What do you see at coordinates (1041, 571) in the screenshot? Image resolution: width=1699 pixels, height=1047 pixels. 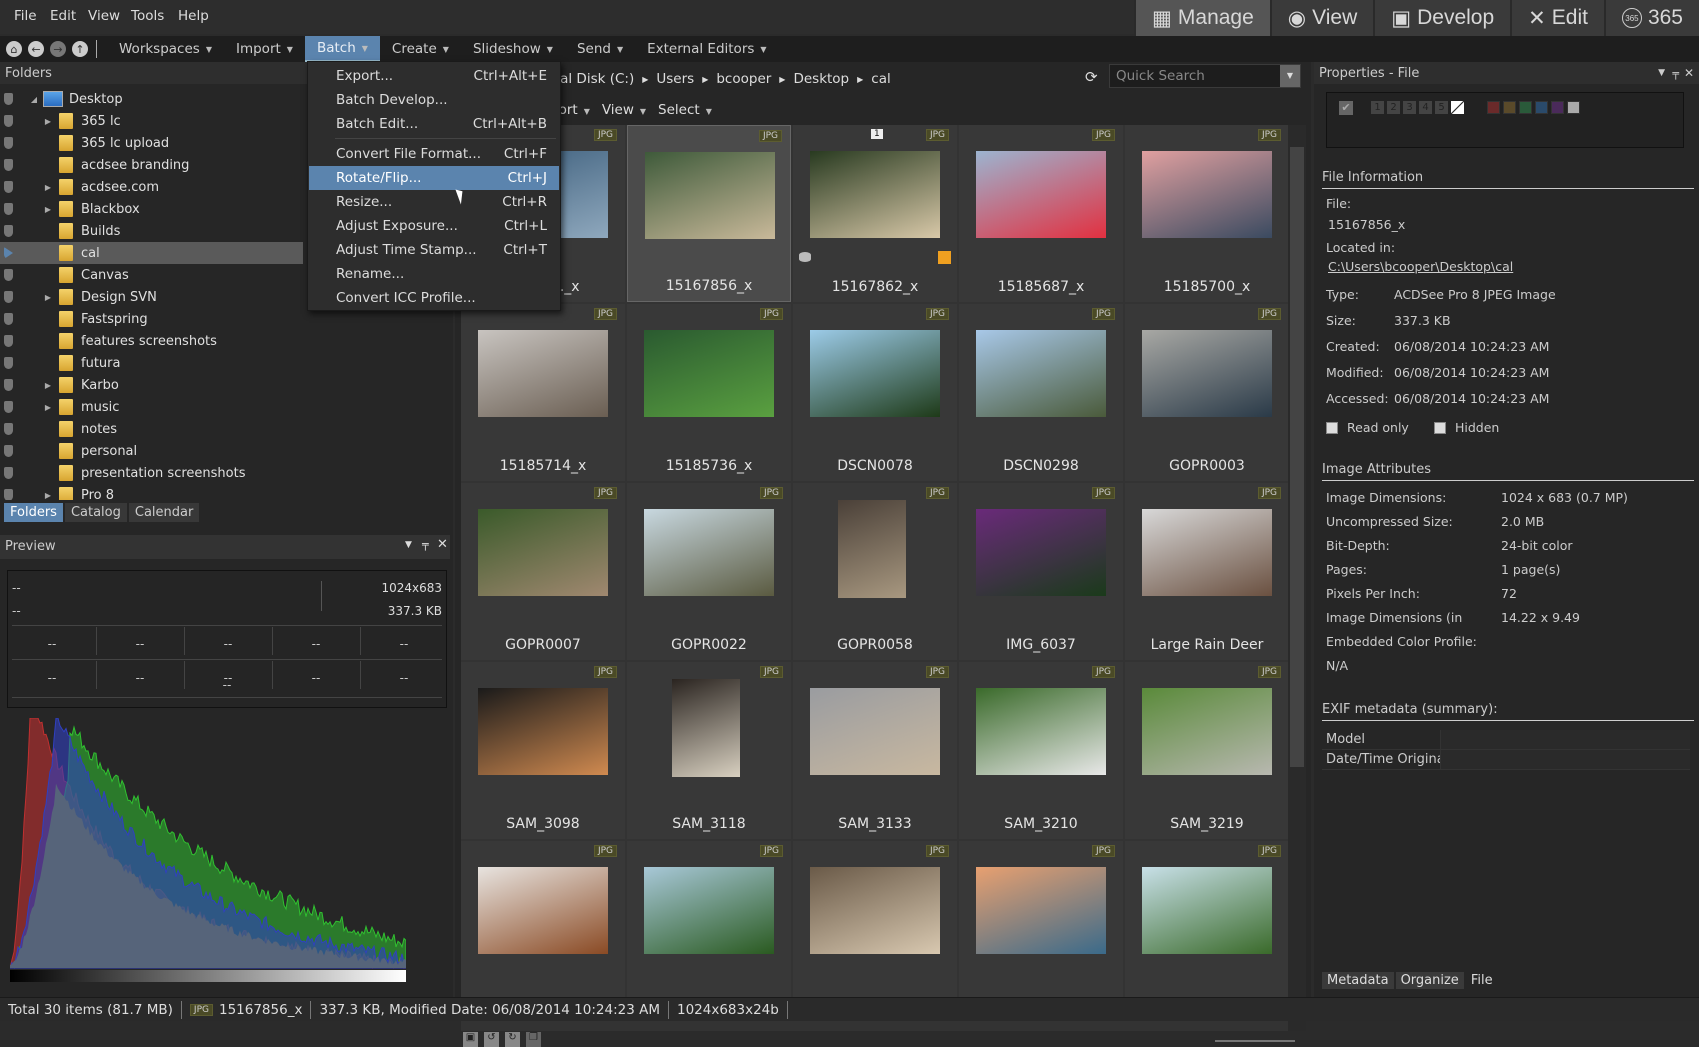 I see `thumbnail-item: JPG IMG_6037` at bounding box center [1041, 571].